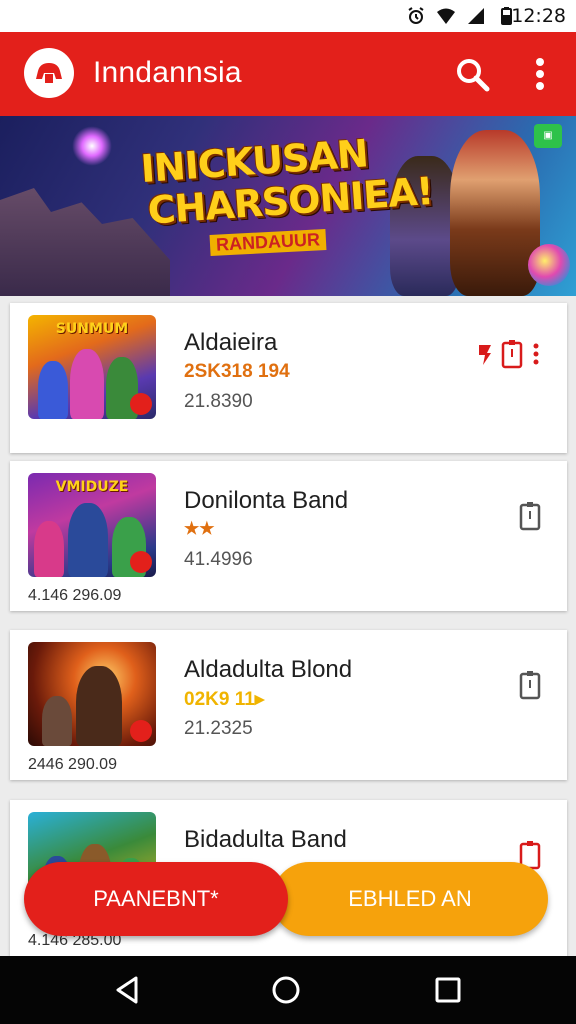 The width and height of the screenshot is (576, 1024). Describe the element at coordinates (268, 669) in the screenshot. I see `item-name: Aldadulta Blond` at that location.